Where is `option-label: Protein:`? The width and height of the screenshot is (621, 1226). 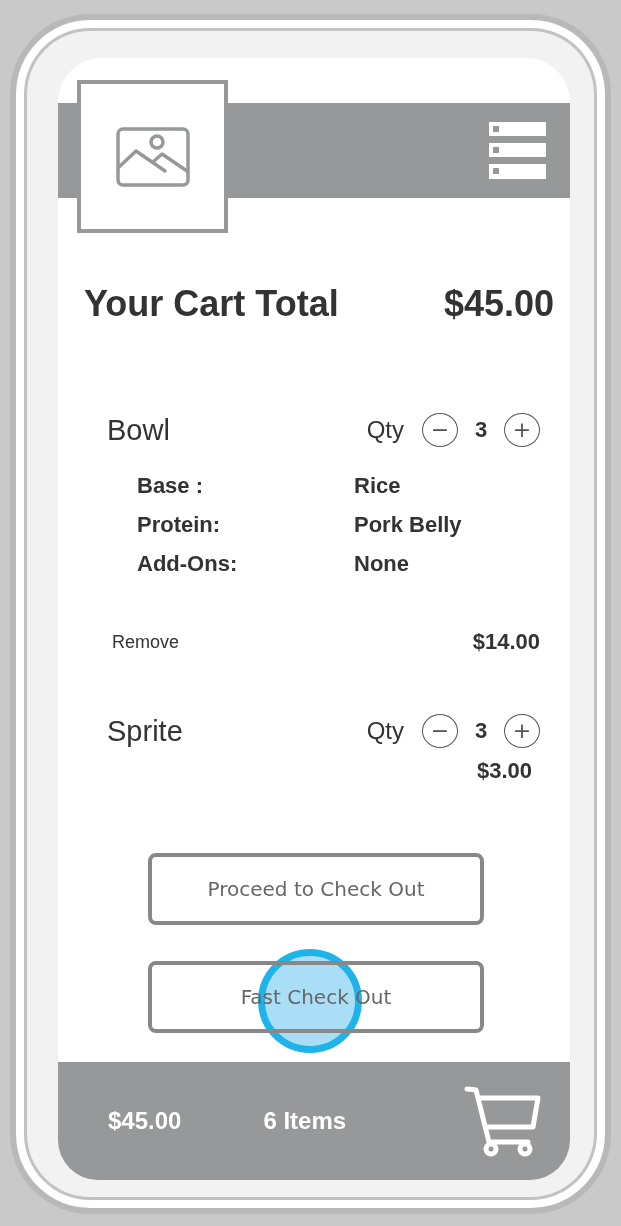 option-label: Protein: is located at coordinates (179, 525).